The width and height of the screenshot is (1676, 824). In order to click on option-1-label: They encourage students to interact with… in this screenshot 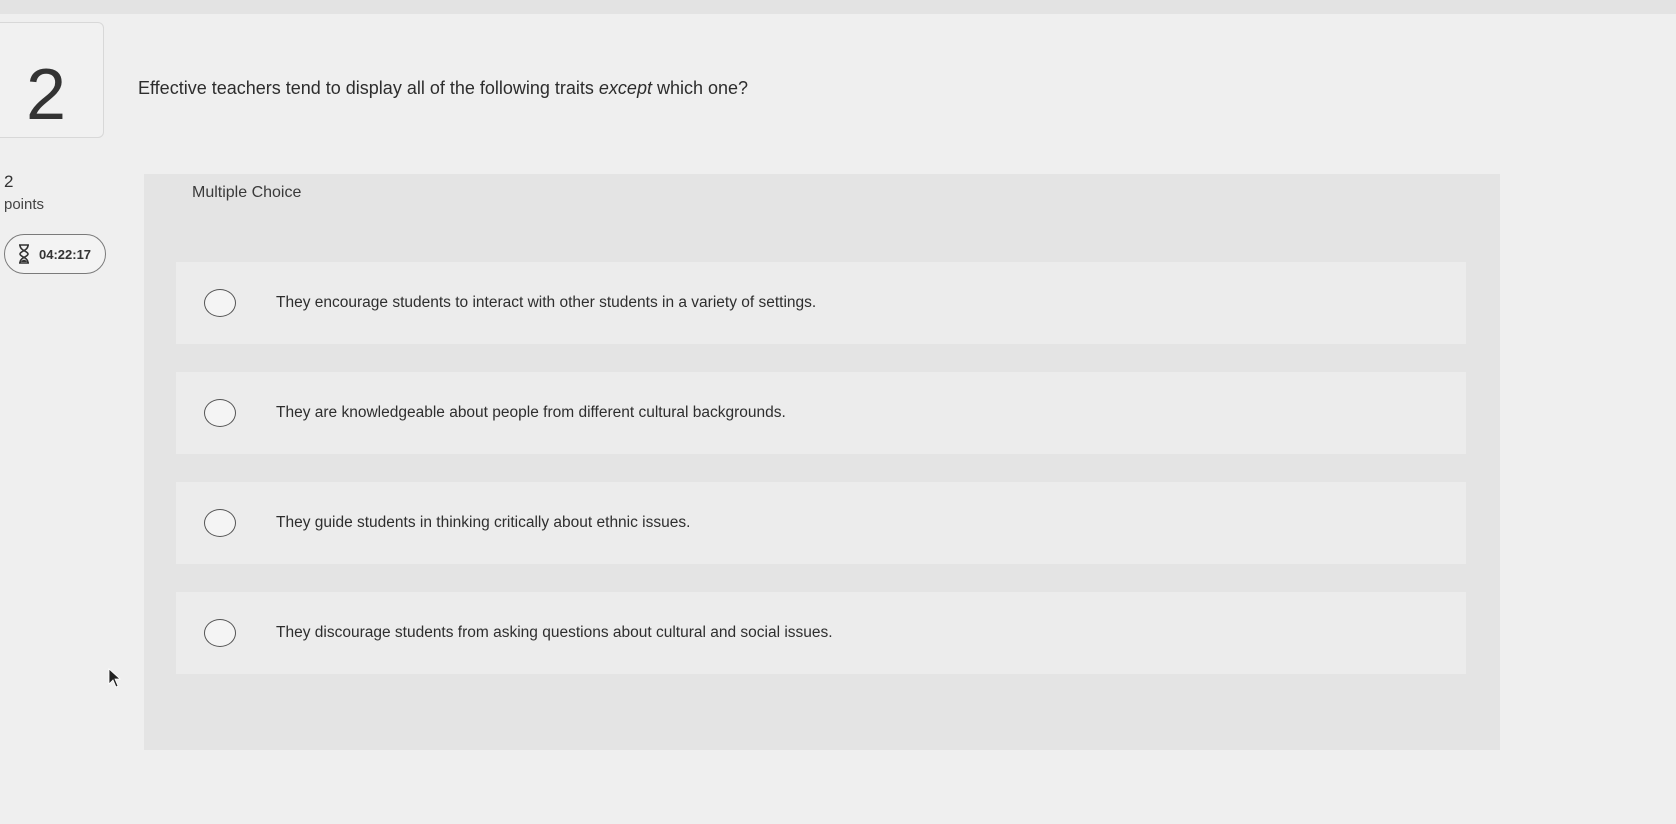, I will do `click(546, 302)`.